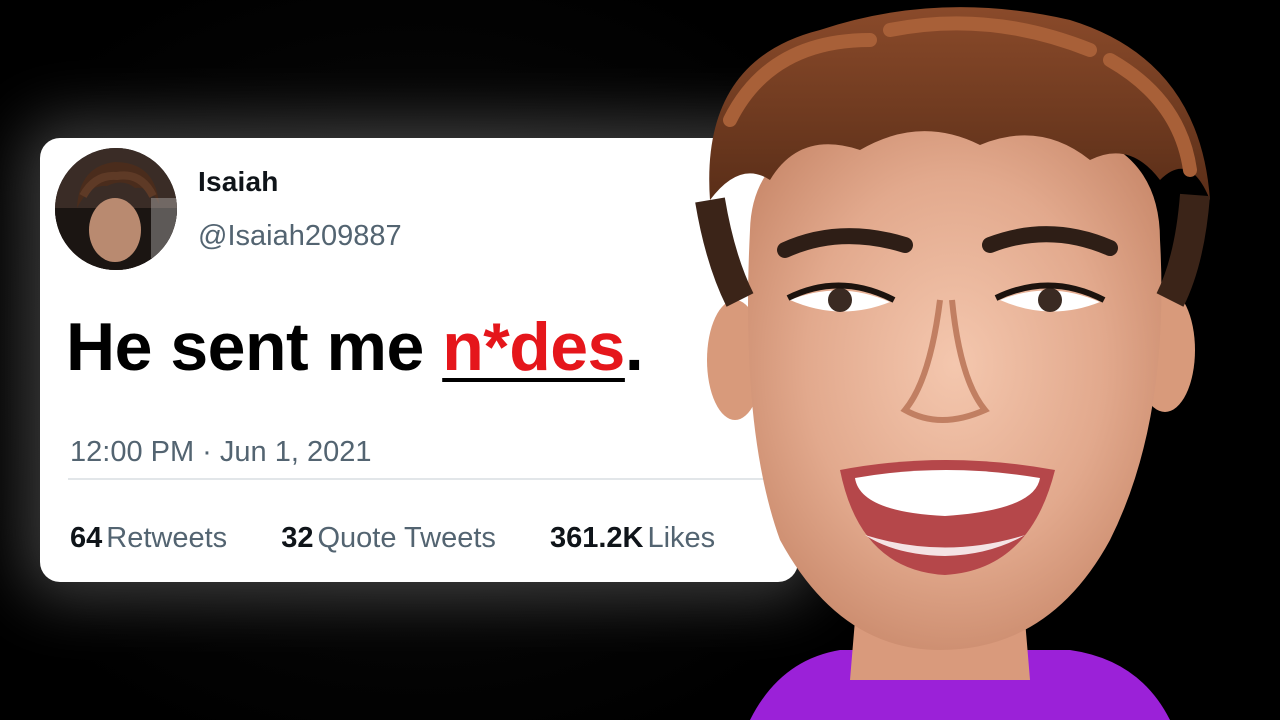 The width and height of the screenshot is (1280, 720). Describe the element at coordinates (406, 538) in the screenshot. I see `quote-tweets-label: Quote Tweets` at that location.